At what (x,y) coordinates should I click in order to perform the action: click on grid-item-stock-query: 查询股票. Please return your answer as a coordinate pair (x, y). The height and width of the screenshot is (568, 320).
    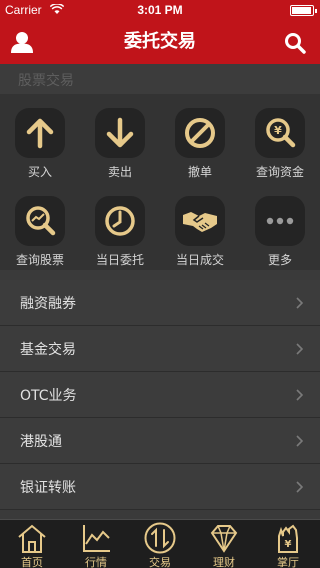
    Looking at the image, I should click on (40, 226).